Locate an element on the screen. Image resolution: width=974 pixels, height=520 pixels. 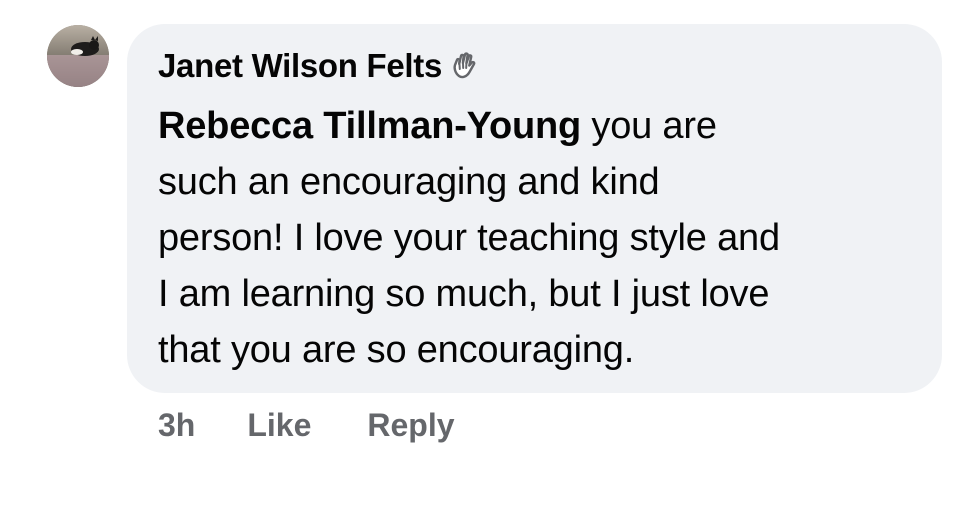
like-button: Like is located at coordinates (279, 425).